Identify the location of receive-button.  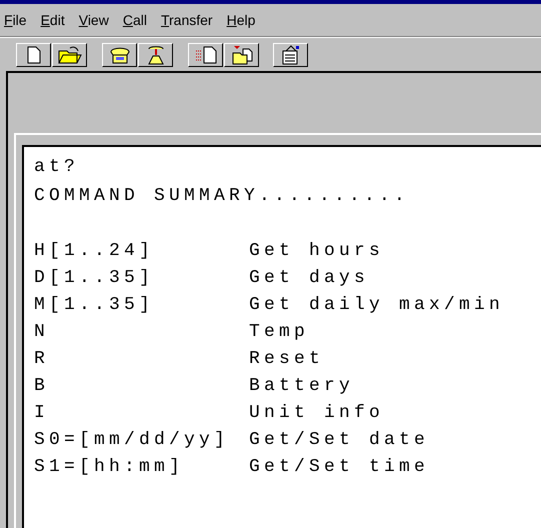
(241, 54).